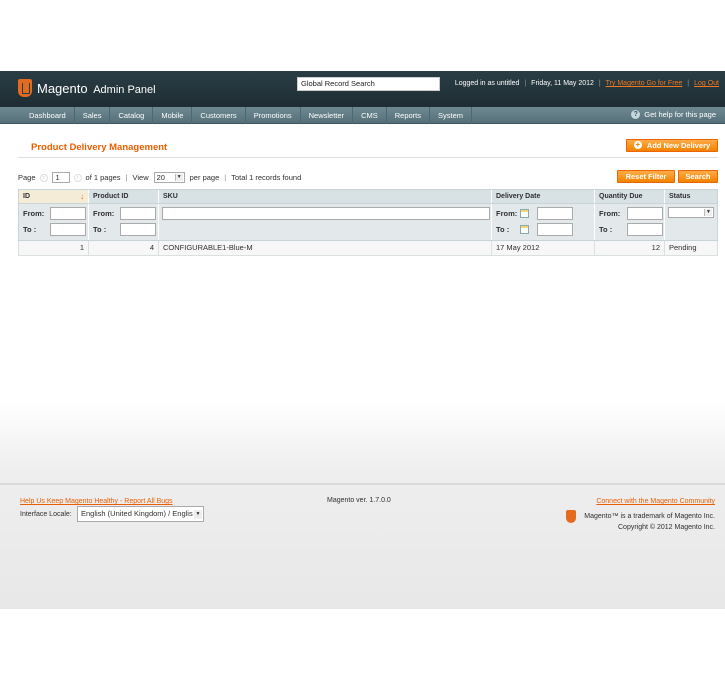  Describe the element at coordinates (62, 88) in the screenshot. I see `logo-text: Magento` at that location.